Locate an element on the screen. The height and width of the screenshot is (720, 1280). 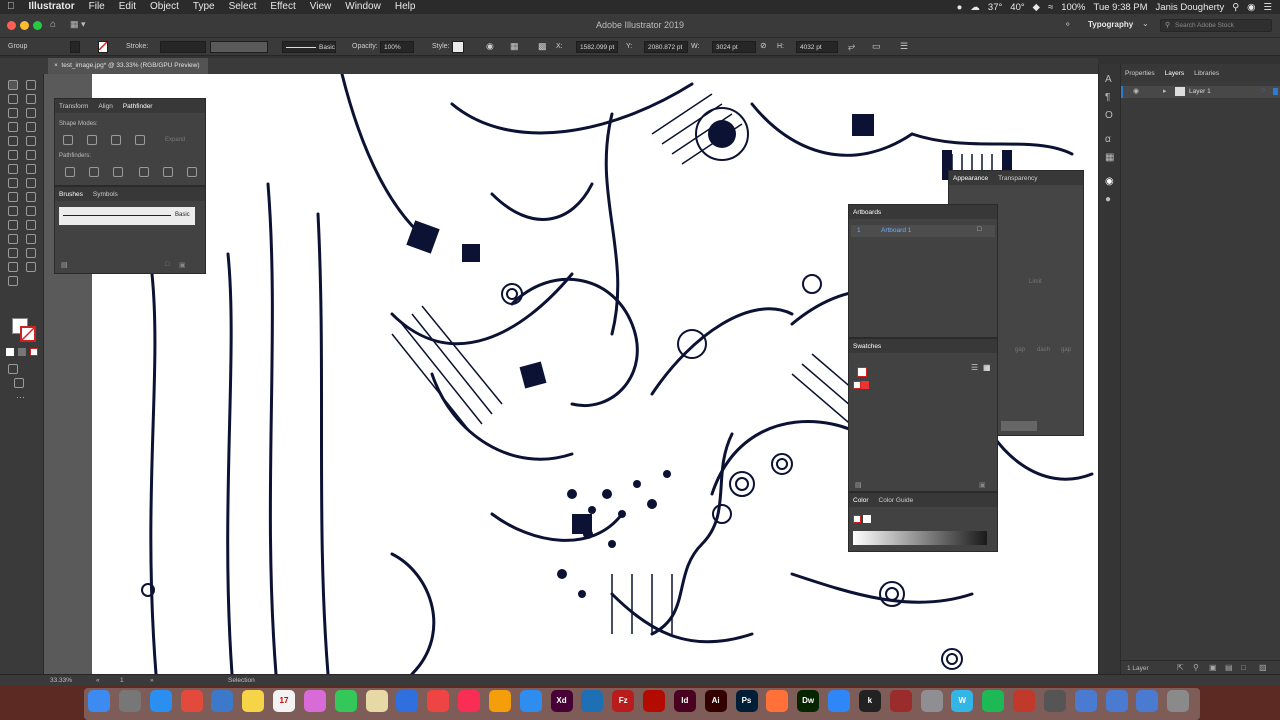
gradient-mode-icon is located at coordinates (22, 352).